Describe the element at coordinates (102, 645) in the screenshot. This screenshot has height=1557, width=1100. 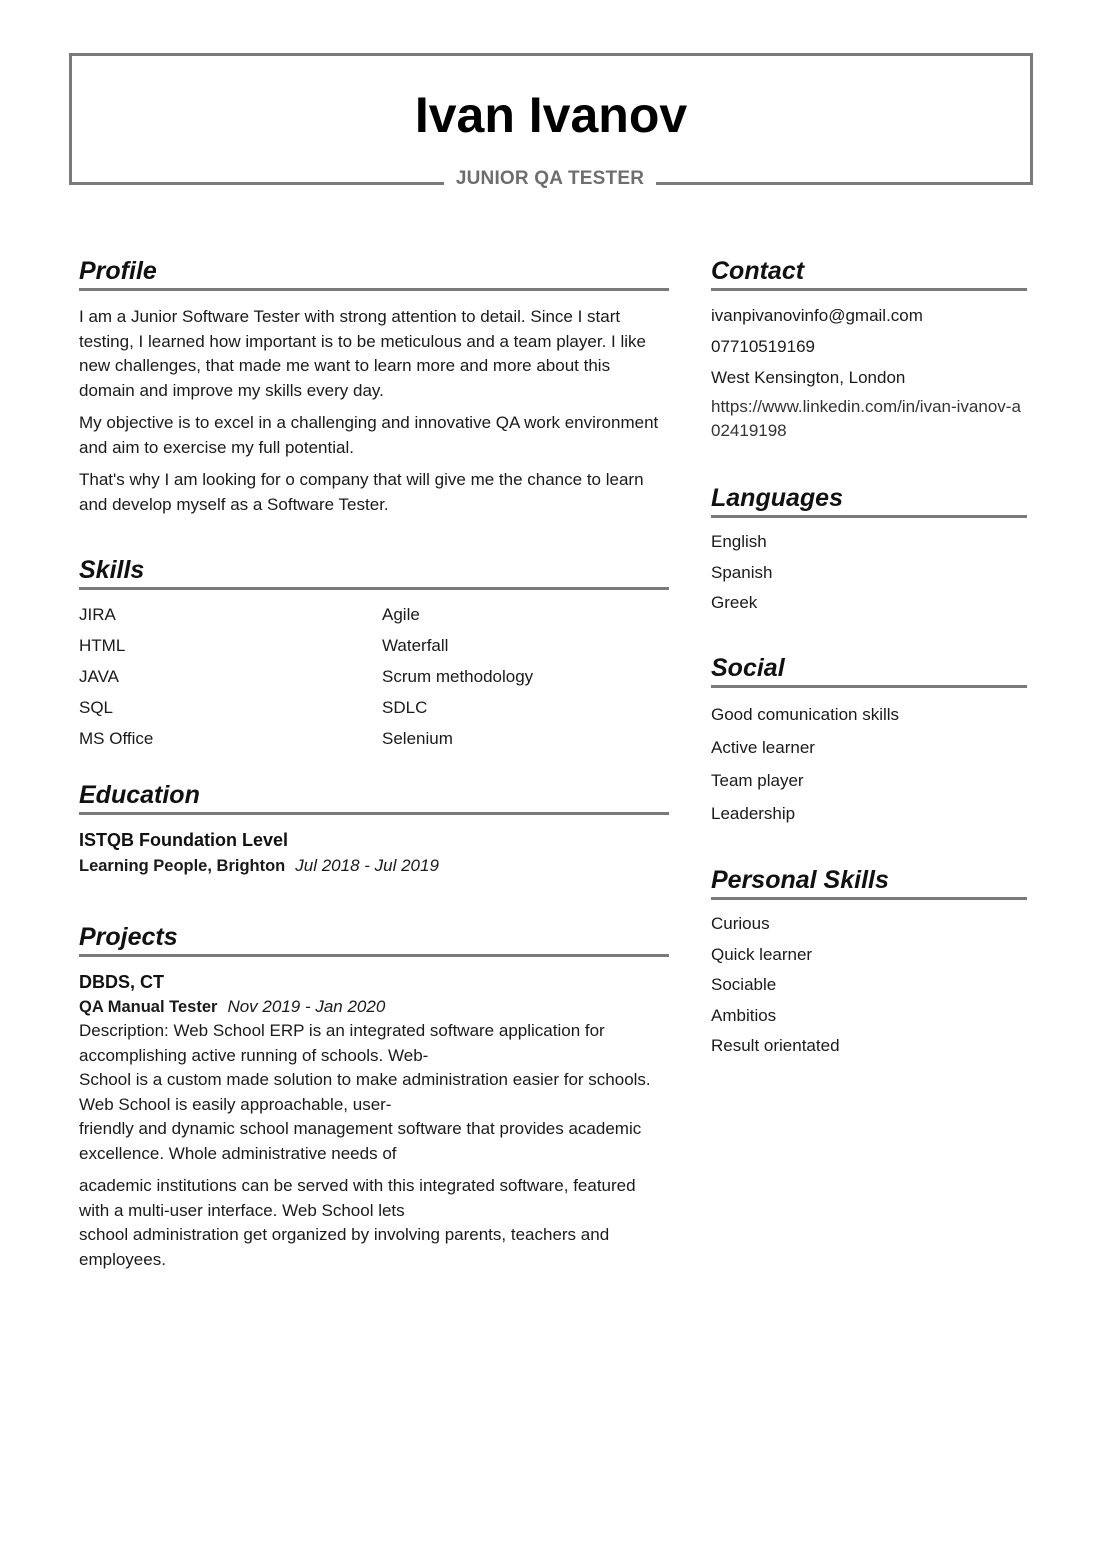
I see `skill-item: HTML` at that location.